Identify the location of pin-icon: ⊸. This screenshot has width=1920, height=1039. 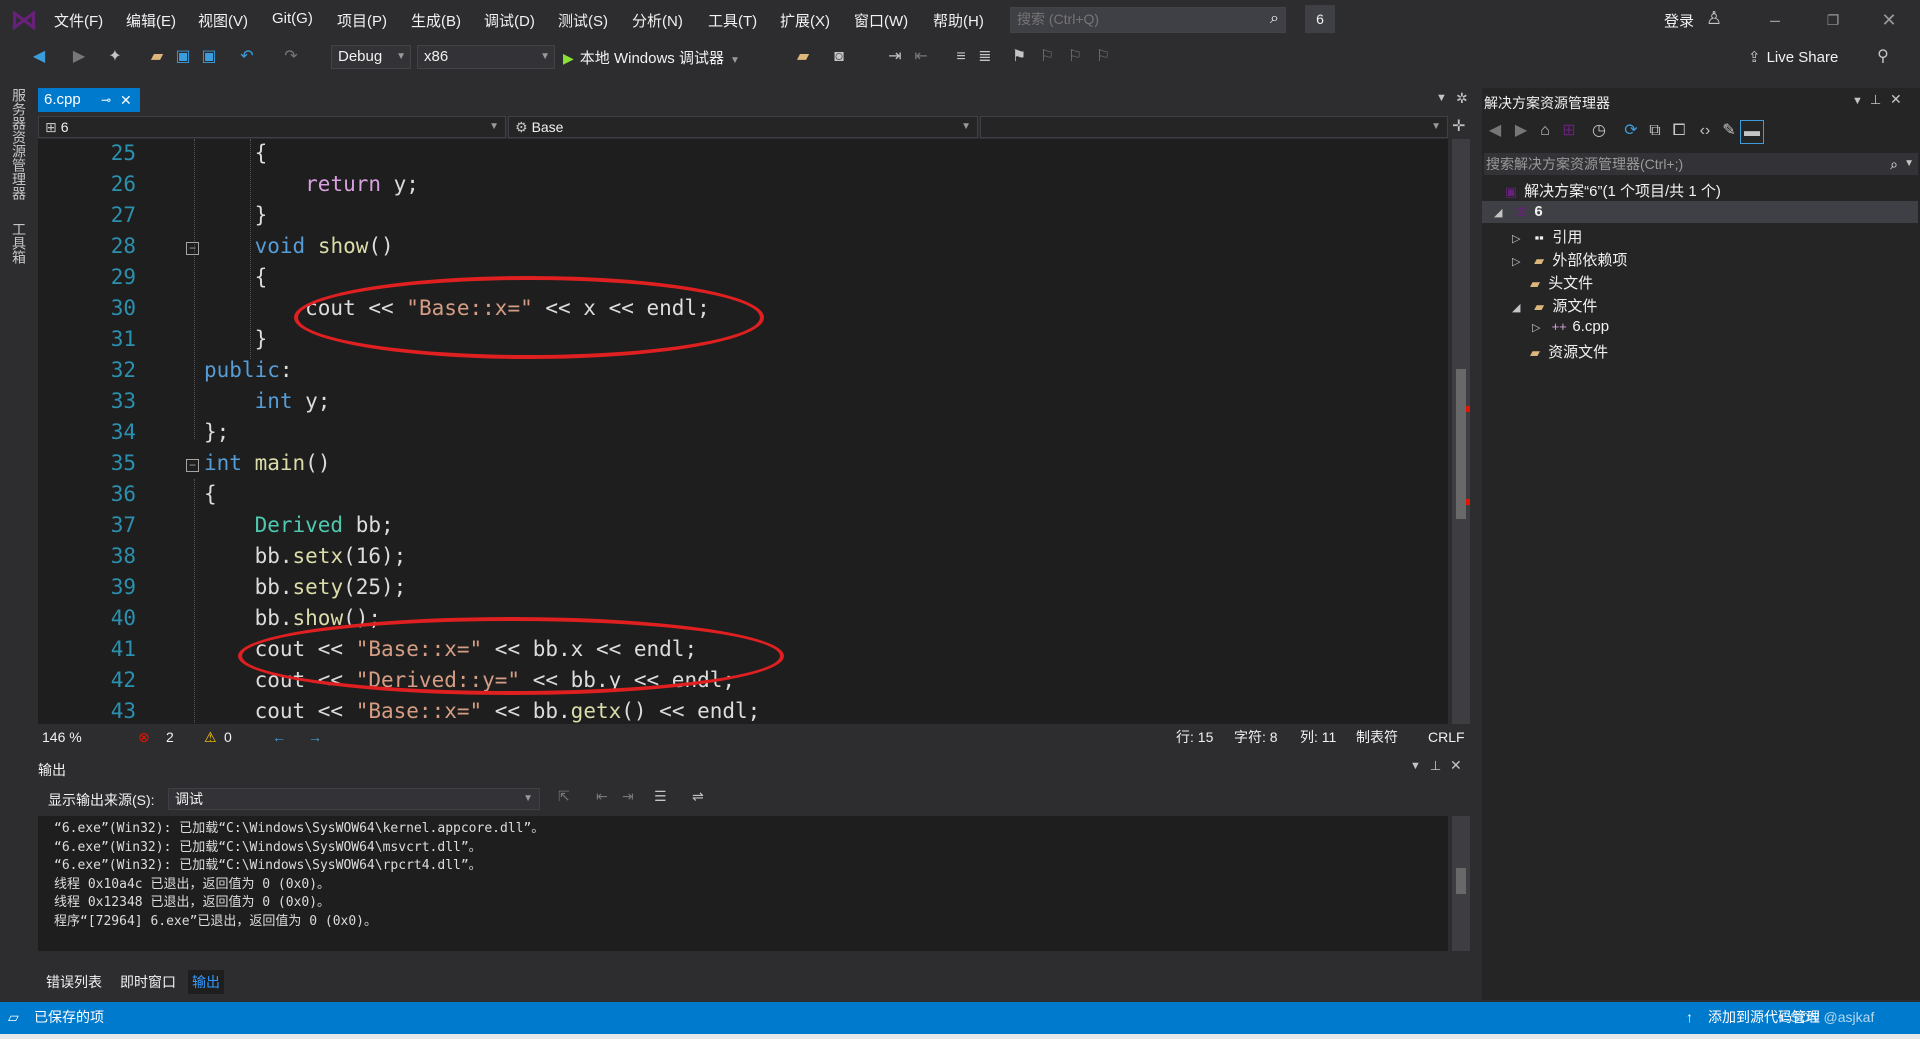
(106, 100).